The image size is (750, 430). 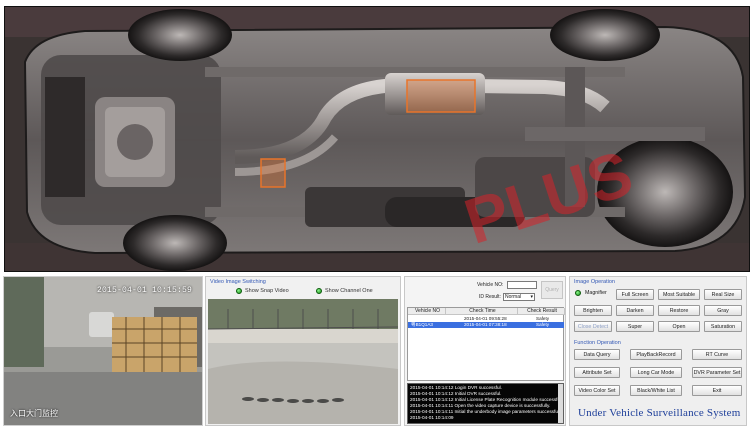 I want to click on attribute-set-button: Attribute Set, so click(x=597, y=372).